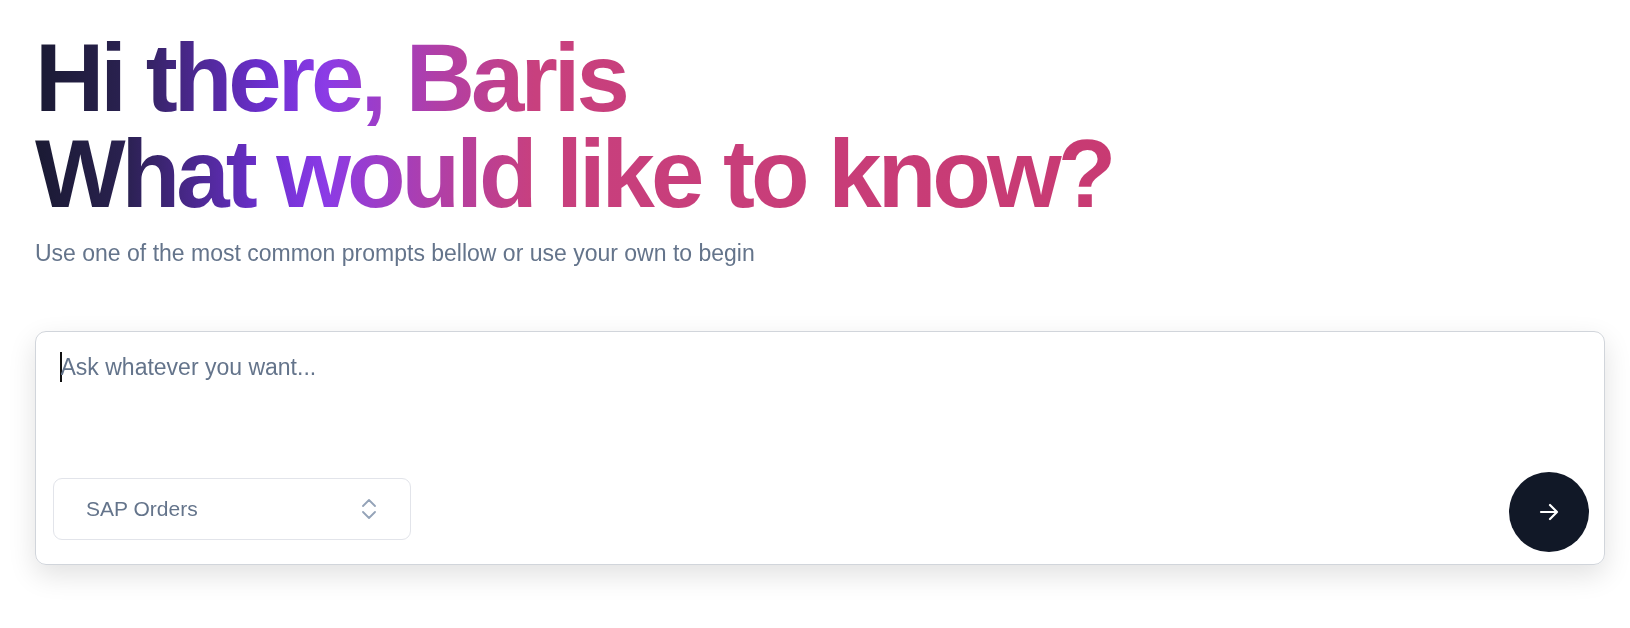 This screenshot has width=1630, height=628. What do you see at coordinates (232, 509) in the screenshot?
I see `source-select: SAP Orders` at bounding box center [232, 509].